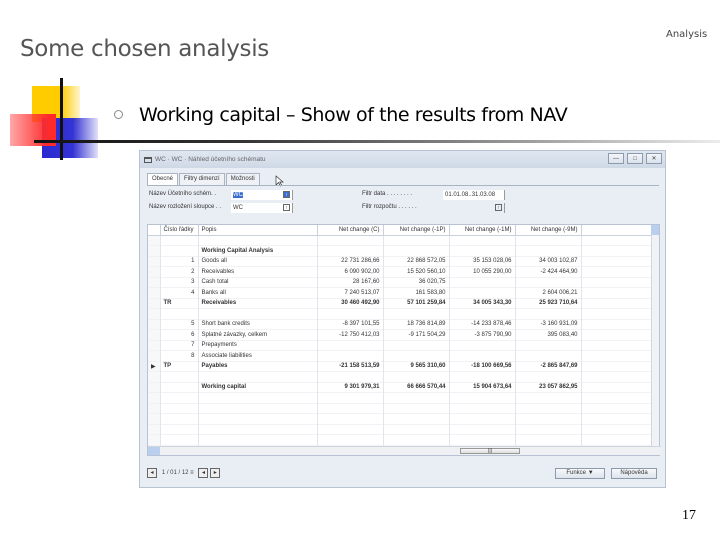 This screenshot has height=540, width=720. What do you see at coordinates (548, 230) in the screenshot?
I see `column-header-net-change-9m: Net change (-9M)` at bounding box center [548, 230].